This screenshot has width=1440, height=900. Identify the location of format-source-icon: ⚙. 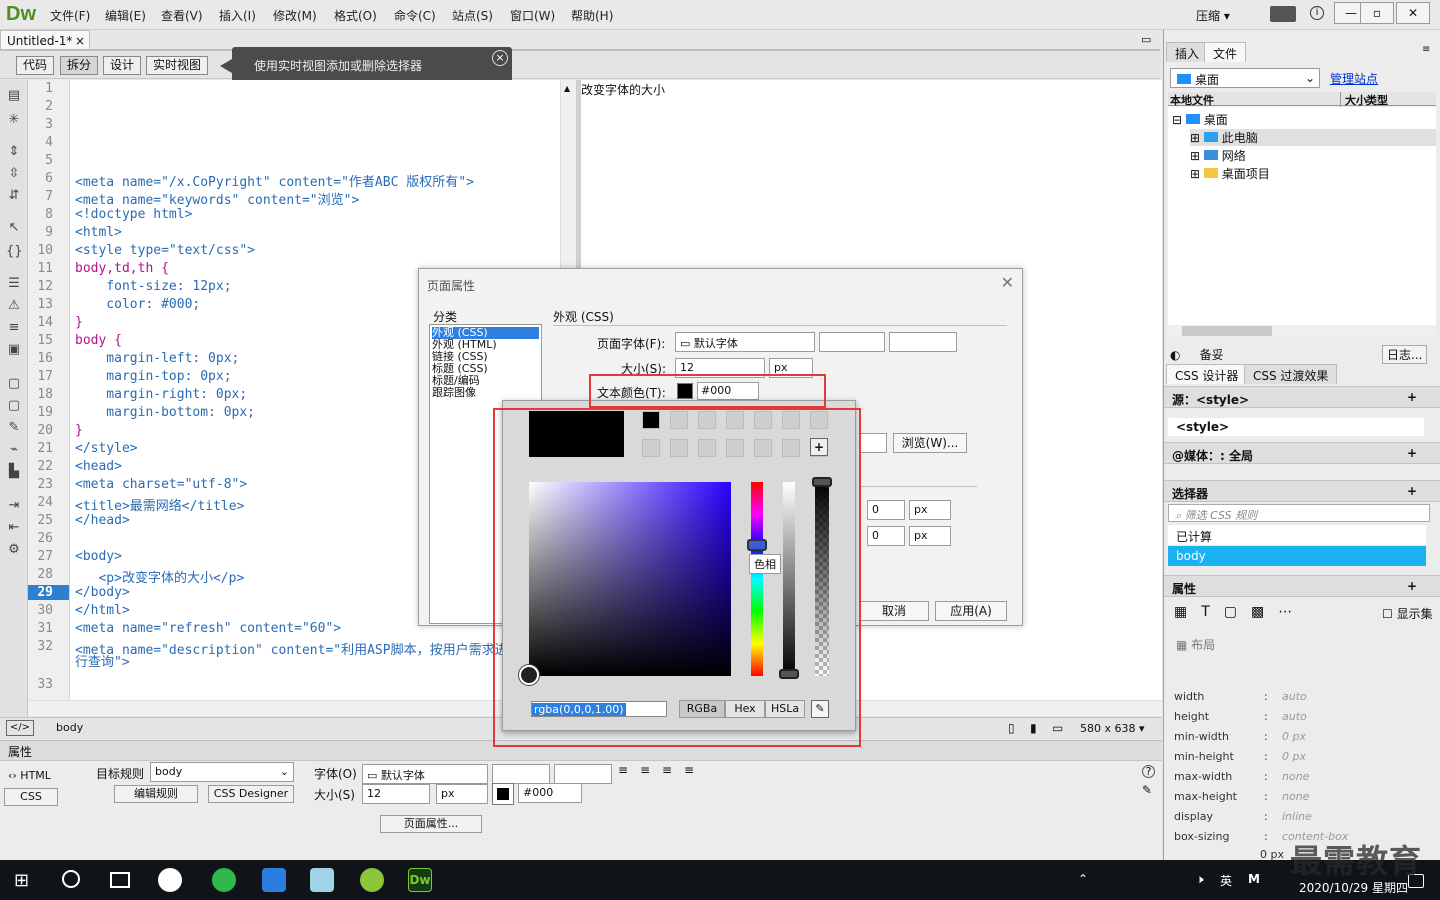
(14, 550).